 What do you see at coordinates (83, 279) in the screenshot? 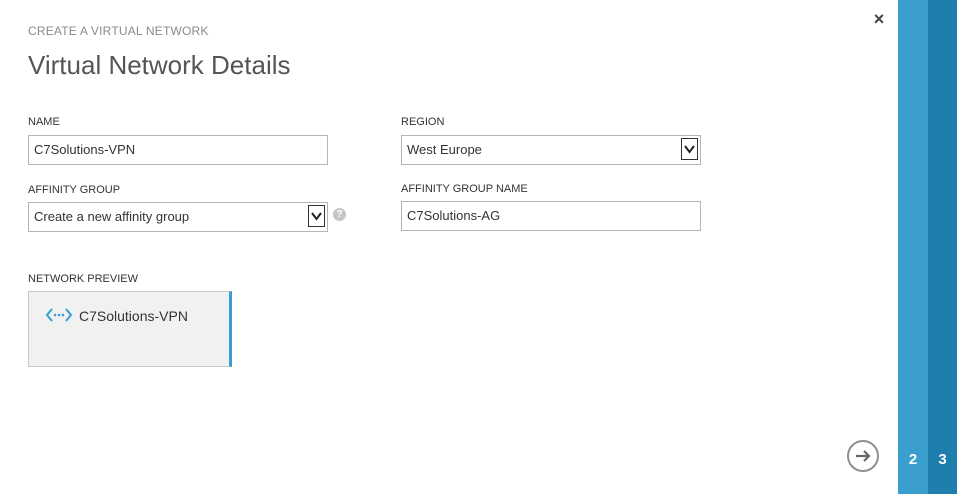
I see `network-preview-label: NETWORK PREVIEW` at bounding box center [83, 279].